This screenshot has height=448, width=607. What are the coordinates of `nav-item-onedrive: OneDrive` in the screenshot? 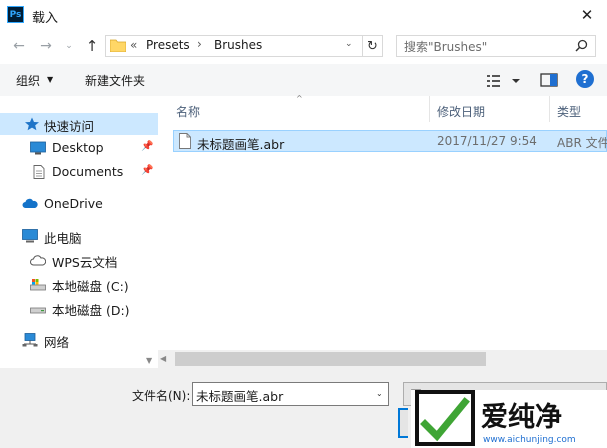 It's located at (79, 204).